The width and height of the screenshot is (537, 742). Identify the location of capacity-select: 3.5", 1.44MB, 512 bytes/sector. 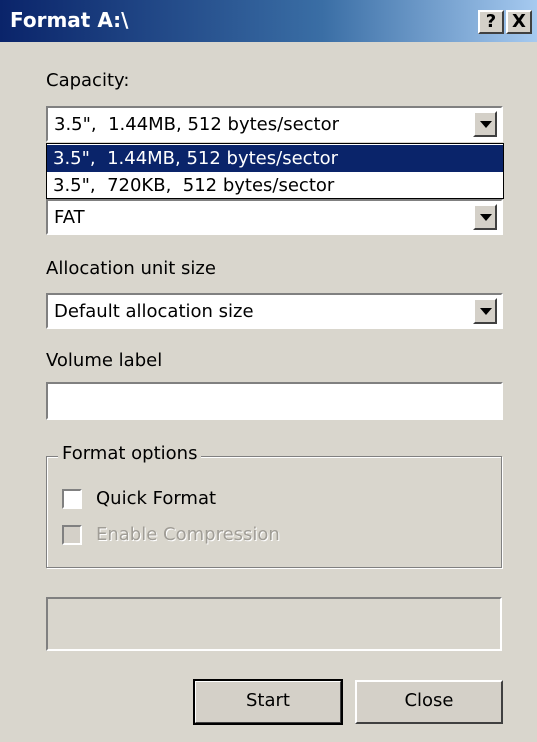
(274, 124).